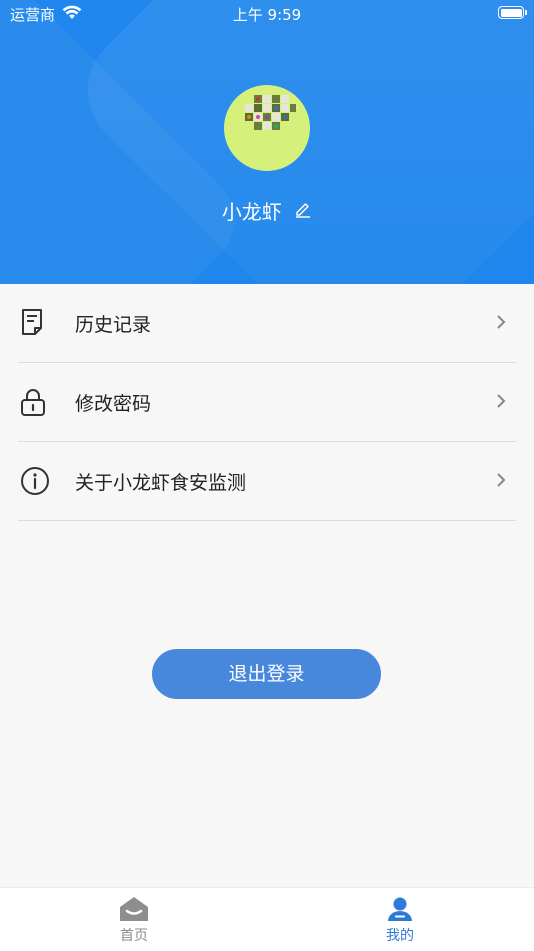 This screenshot has height=951, width=534. Describe the element at coordinates (34, 481) in the screenshot. I see `info-icon` at that location.